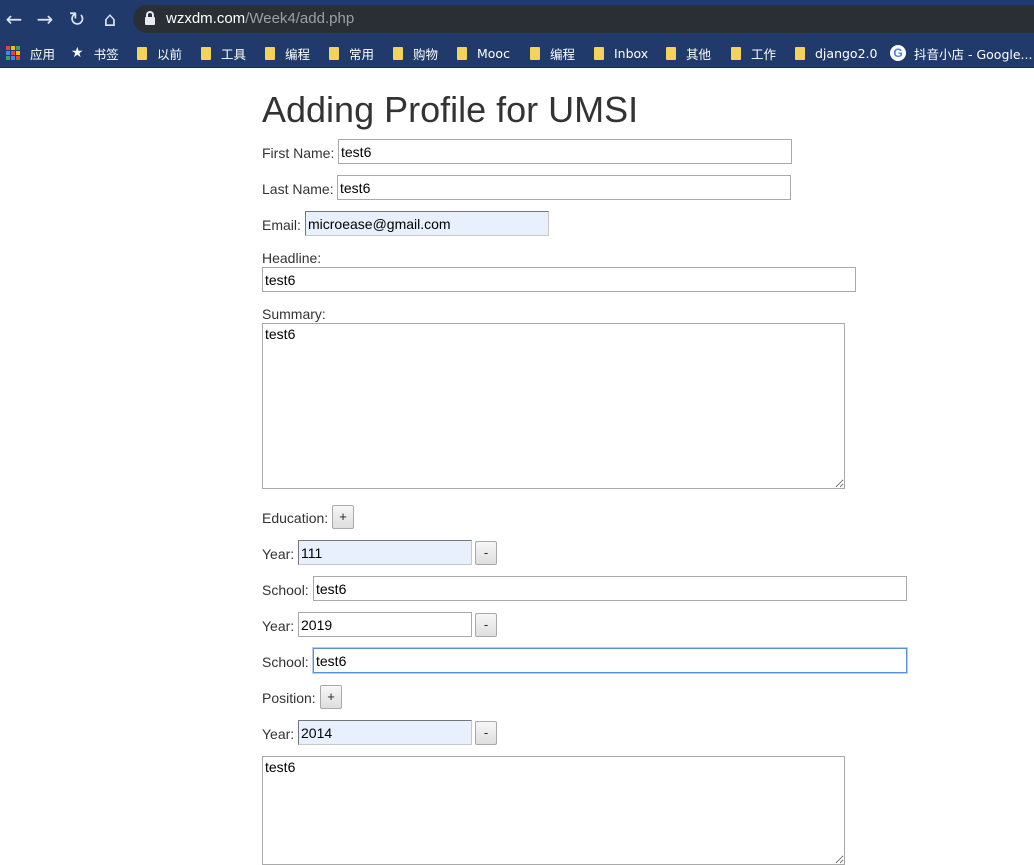 The height and width of the screenshot is (865, 1034). Describe the element at coordinates (77, 19) in the screenshot. I see `reload-icon: ↻` at that location.